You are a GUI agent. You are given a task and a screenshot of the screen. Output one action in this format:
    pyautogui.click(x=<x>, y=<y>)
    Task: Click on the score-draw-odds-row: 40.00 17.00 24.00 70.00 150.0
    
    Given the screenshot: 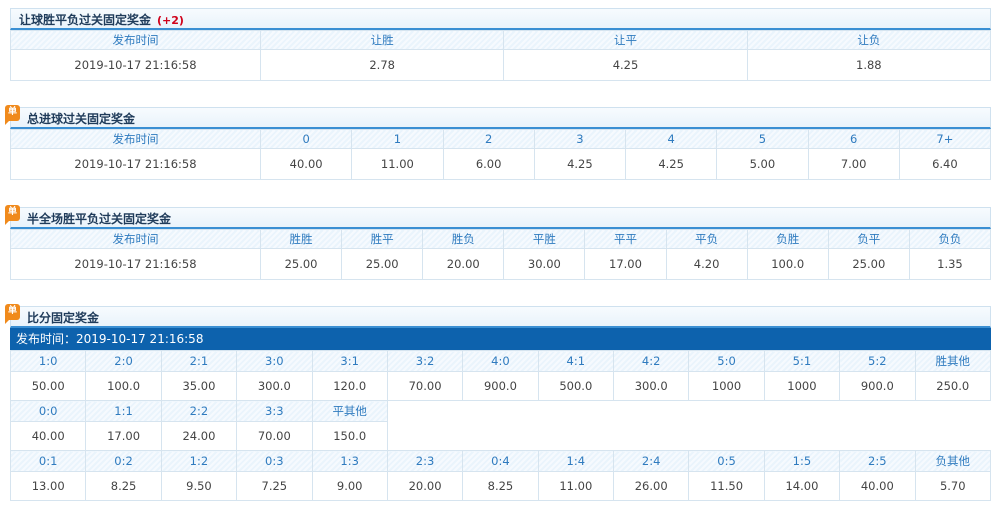 What is the action you would take?
    pyautogui.click(x=500, y=436)
    